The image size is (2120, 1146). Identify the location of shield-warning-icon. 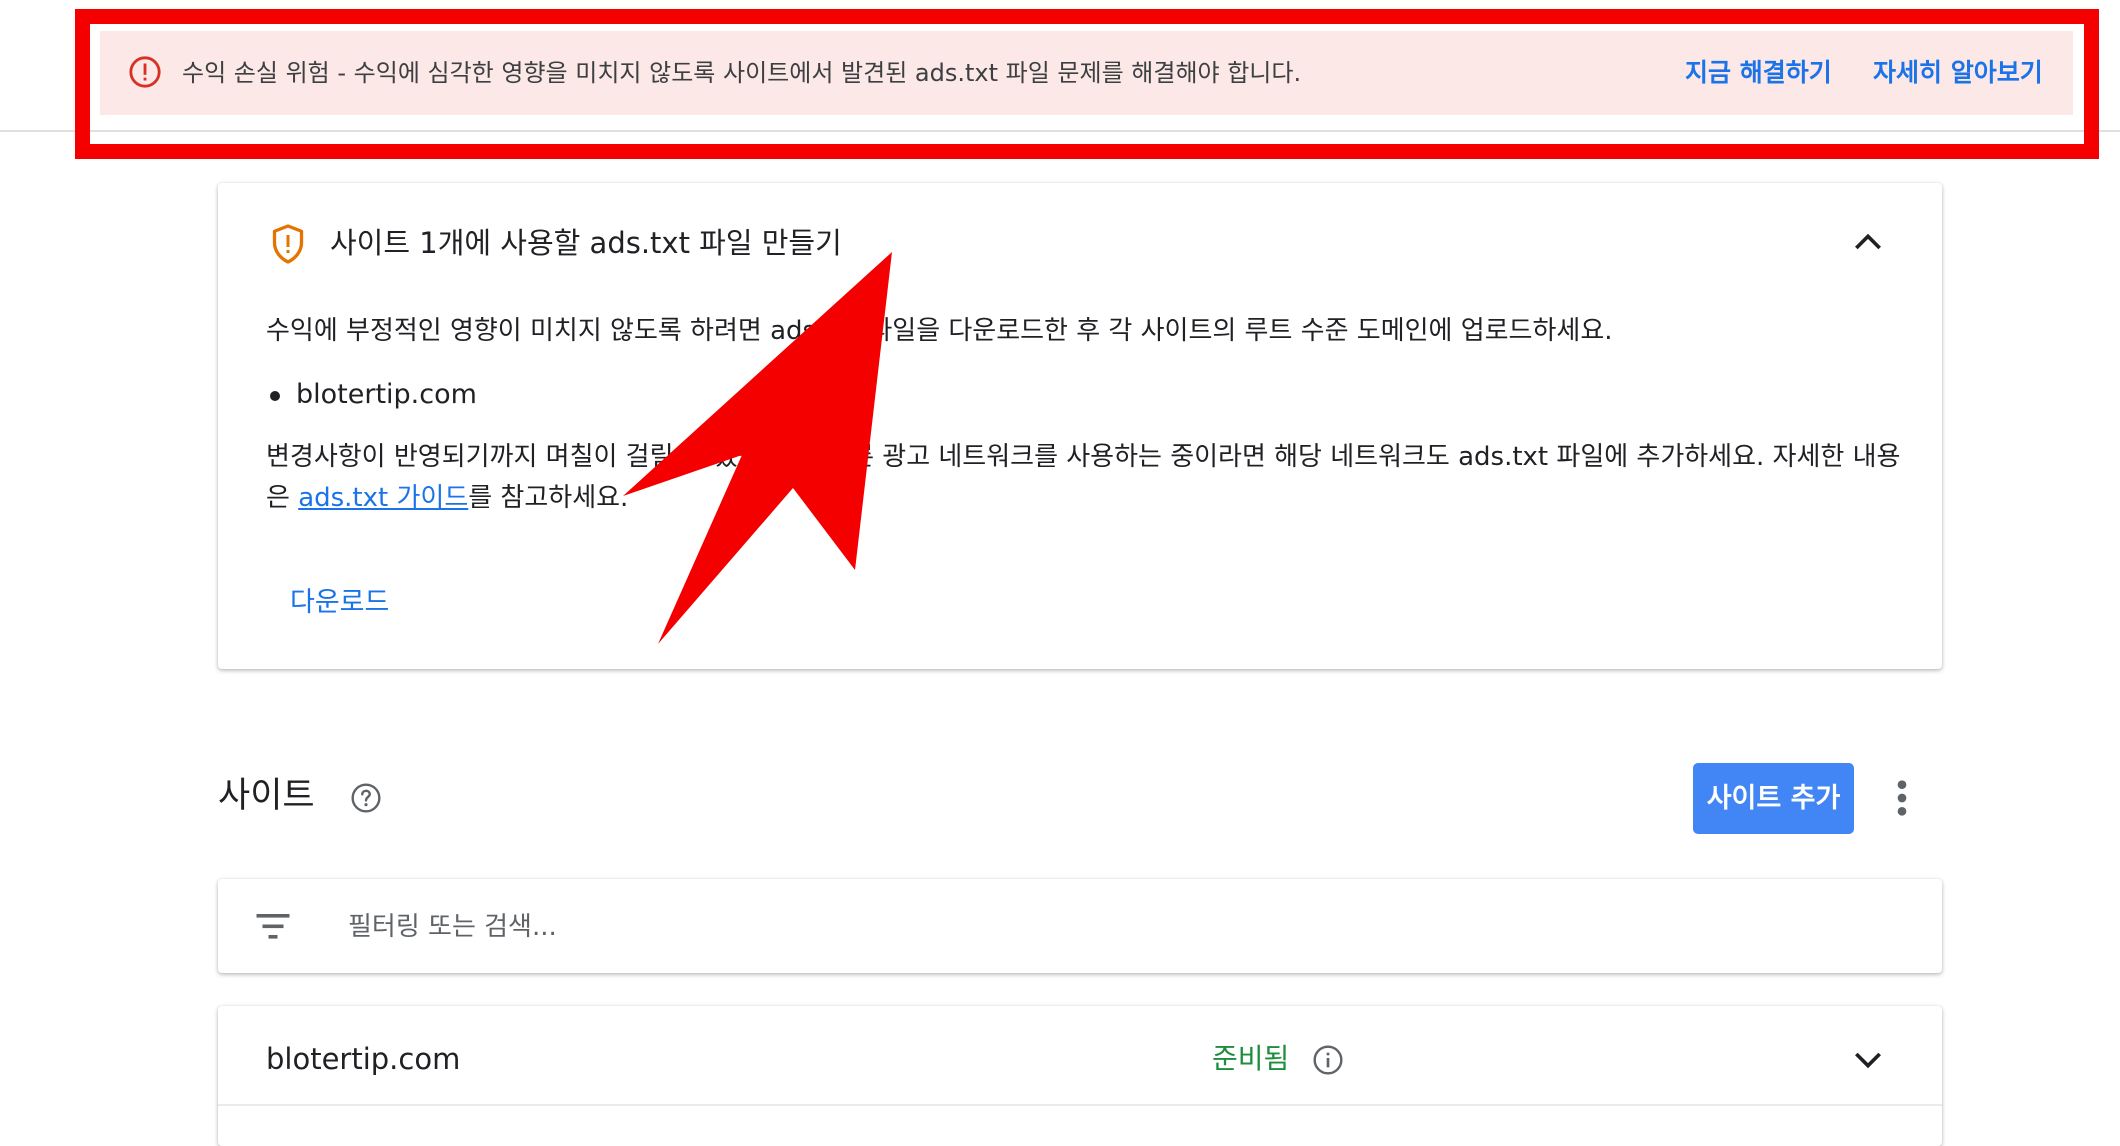
(288, 244).